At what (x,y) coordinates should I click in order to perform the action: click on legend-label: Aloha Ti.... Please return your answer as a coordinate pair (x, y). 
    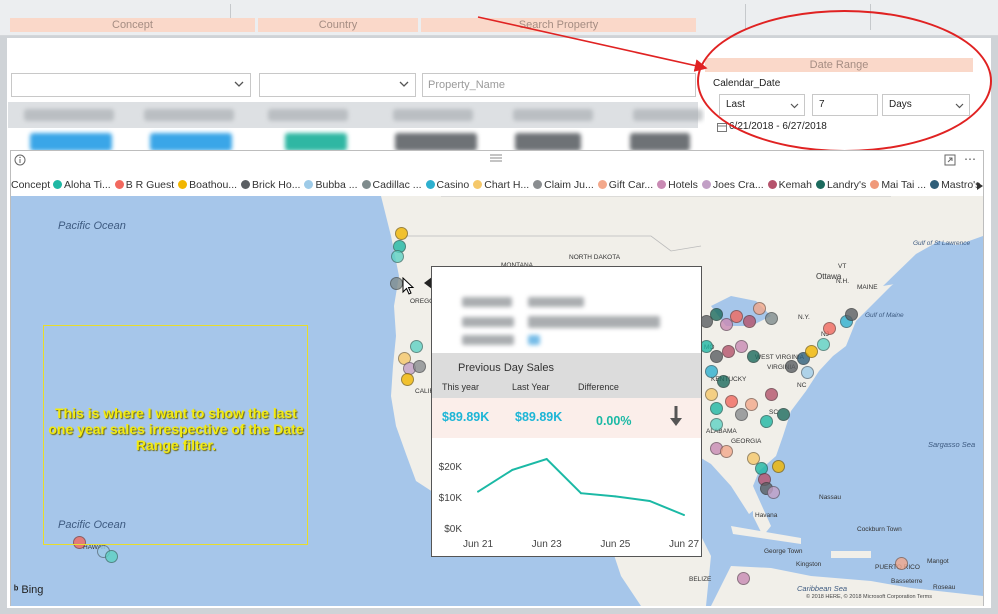
    Looking at the image, I should click on (87, 185).